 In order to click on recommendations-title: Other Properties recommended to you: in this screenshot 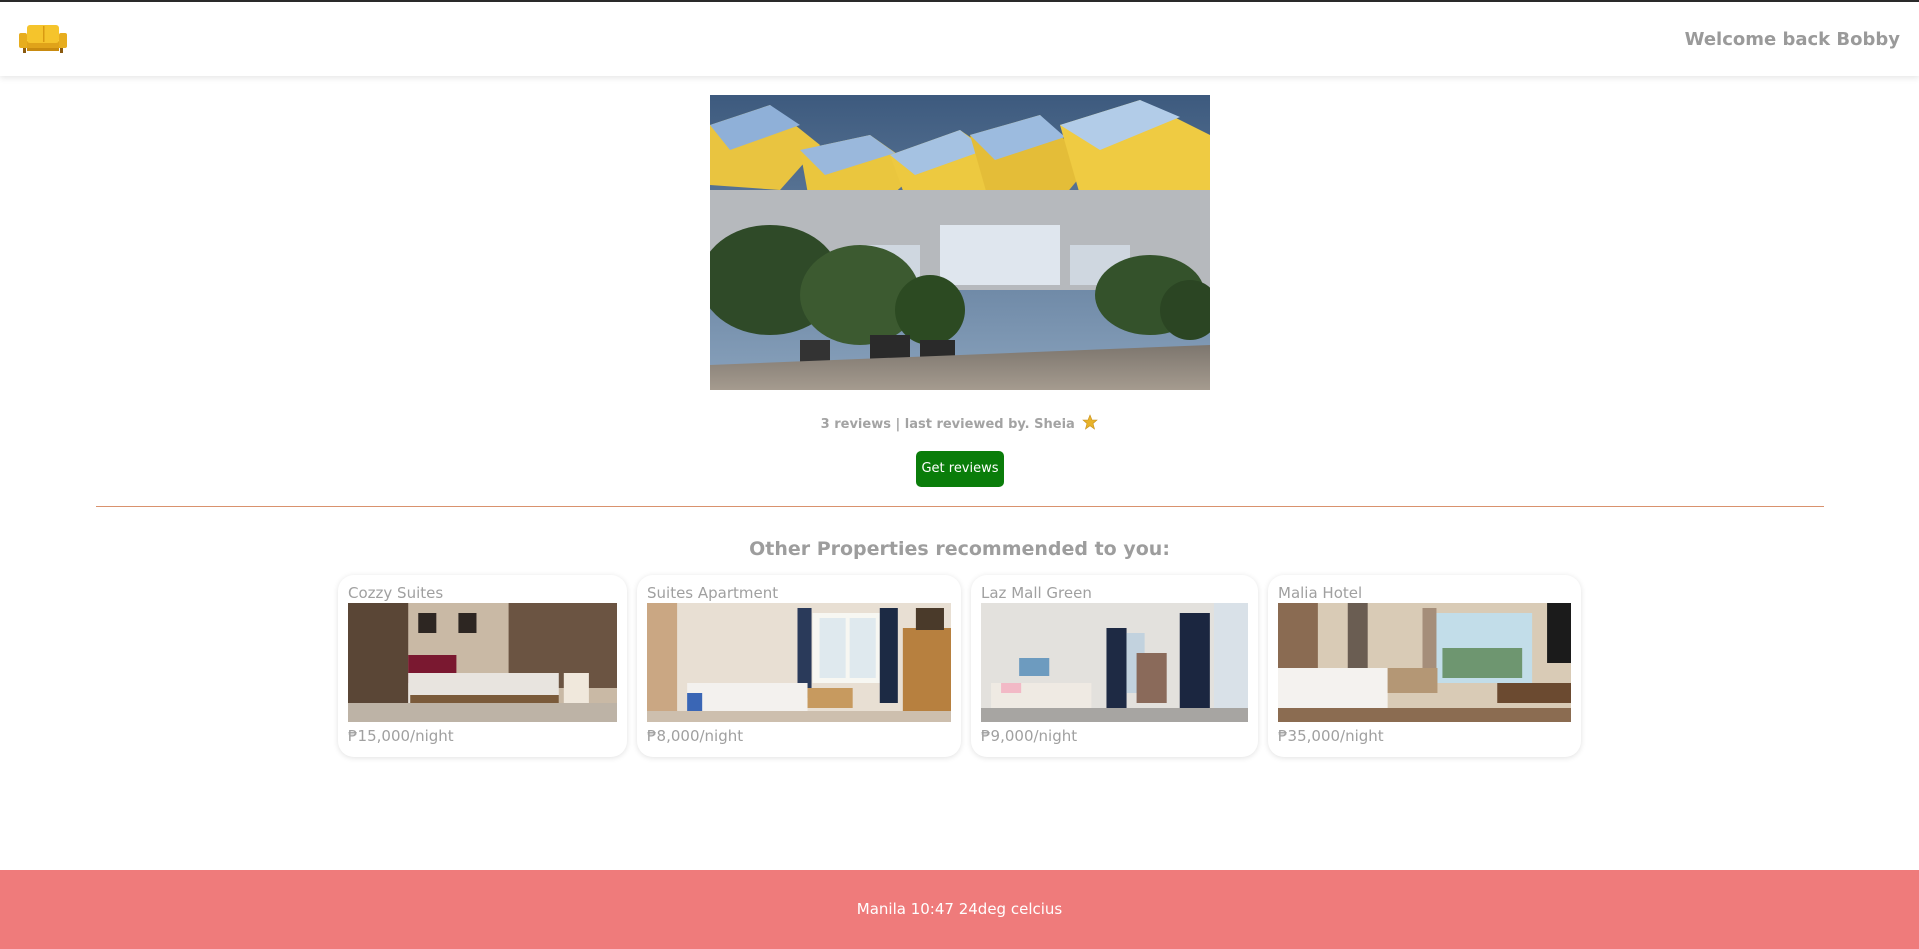, I will do `click(959, 549)`.